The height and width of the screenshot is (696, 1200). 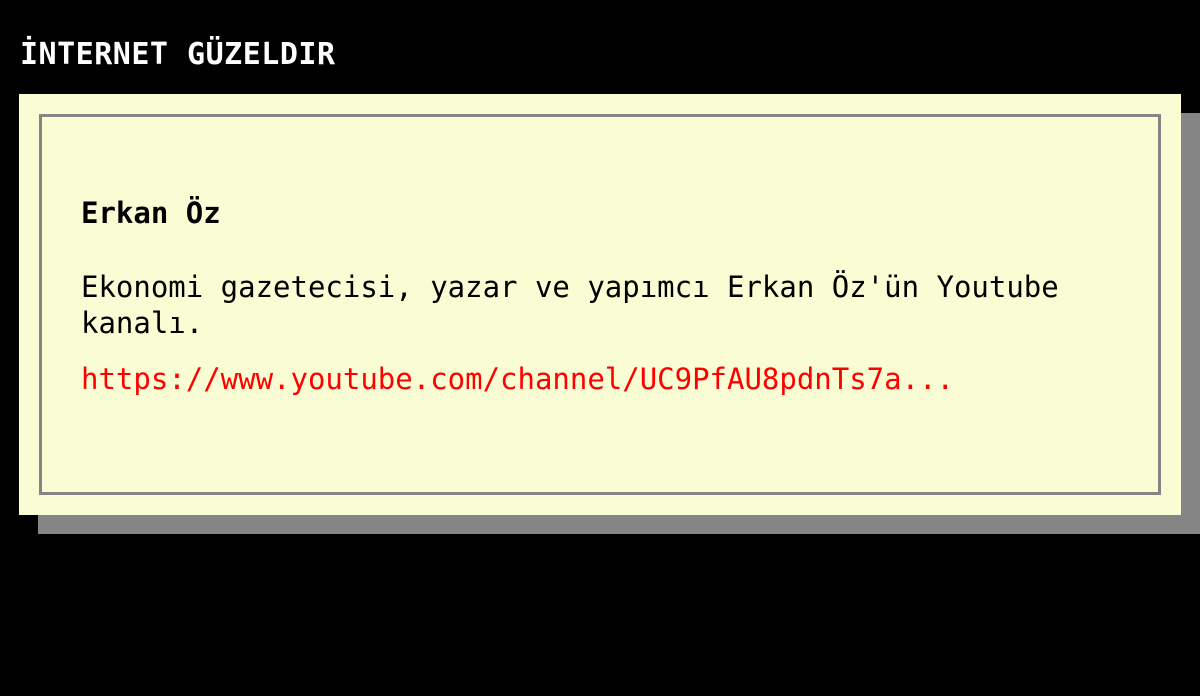 I want to click on entry-title: Erkan Öz, so click(x=151, y=213).